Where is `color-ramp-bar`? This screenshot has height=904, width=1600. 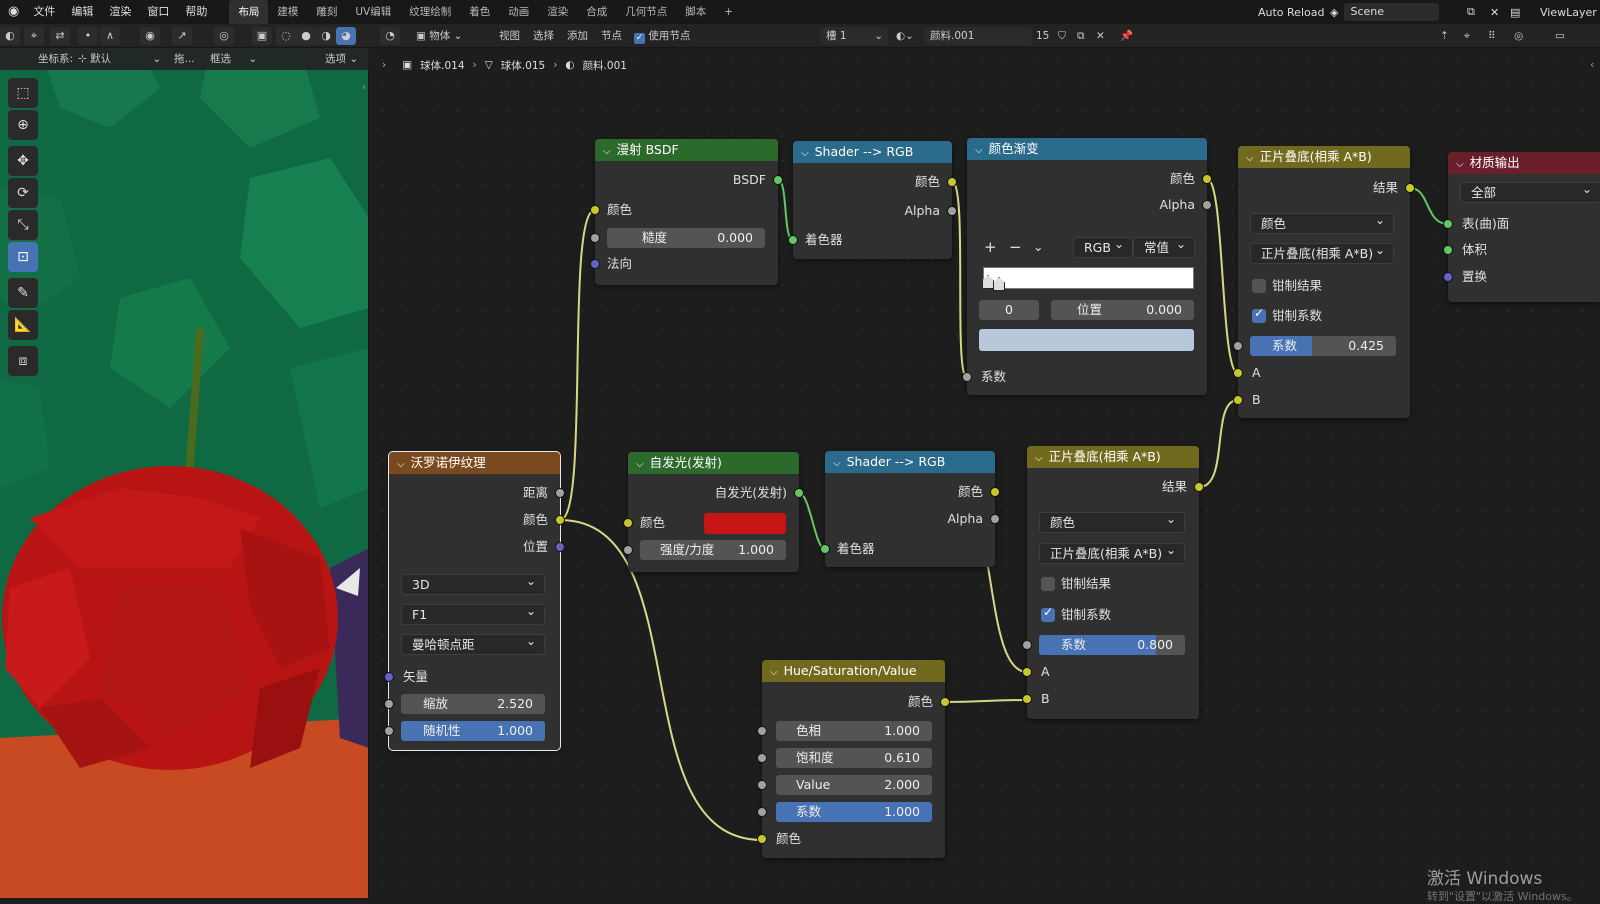
color-ramp-bar is located at coordinates (1088, 278).